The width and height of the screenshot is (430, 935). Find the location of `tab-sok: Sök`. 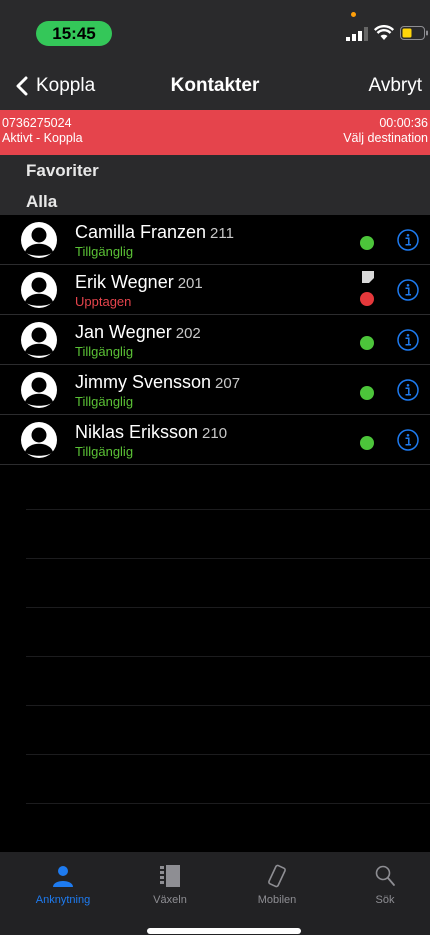

tab-sok: Sök is located at coordinates (382, 885).